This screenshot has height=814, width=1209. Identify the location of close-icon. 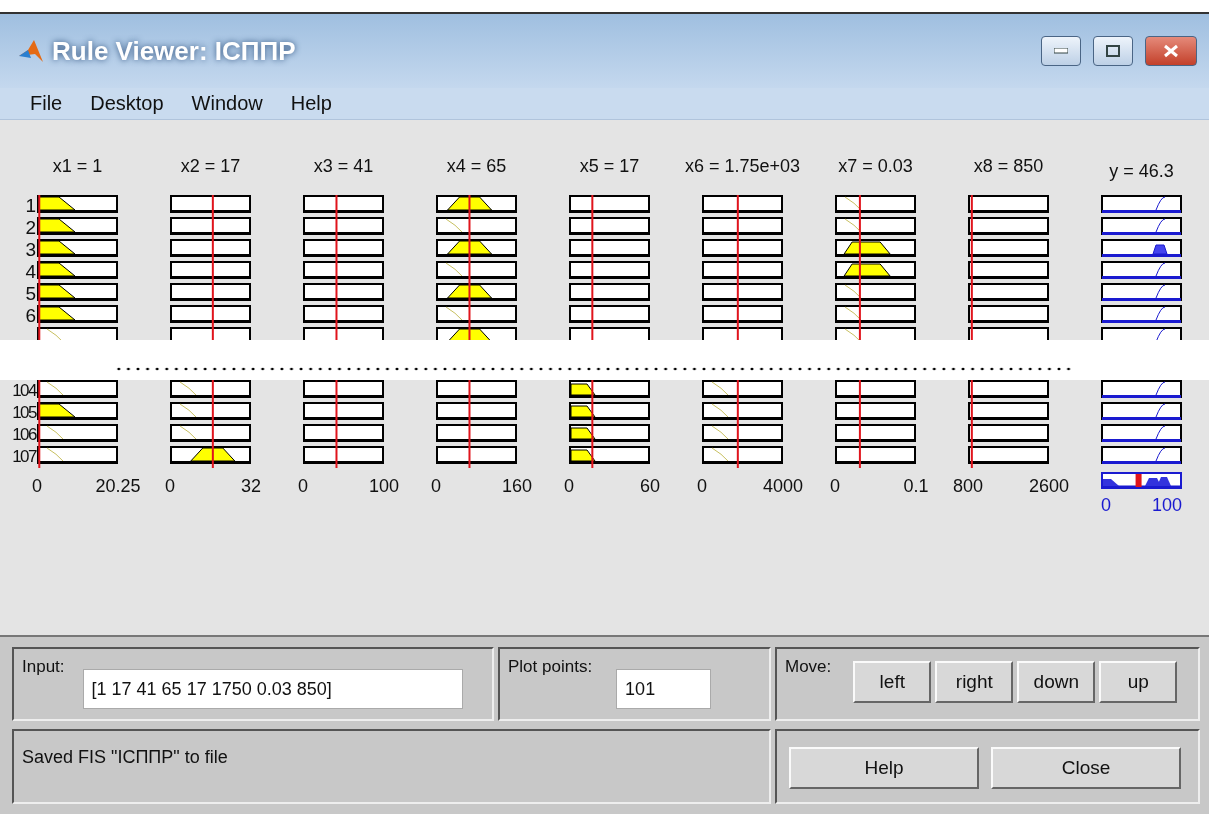
(1171, 51).